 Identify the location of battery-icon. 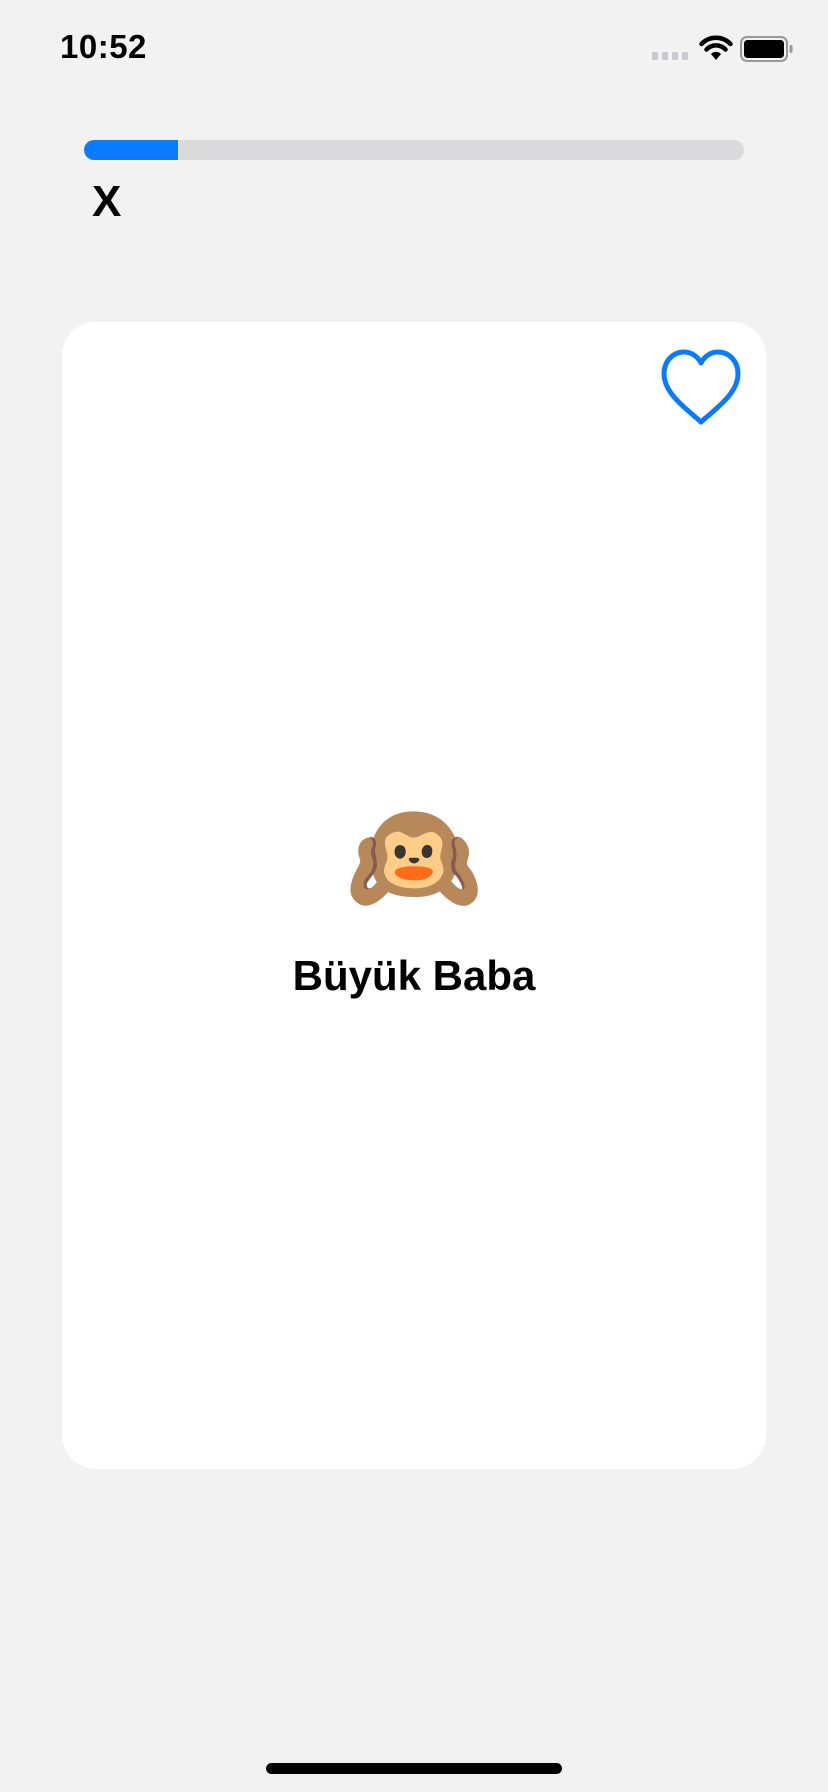
(766, 49).